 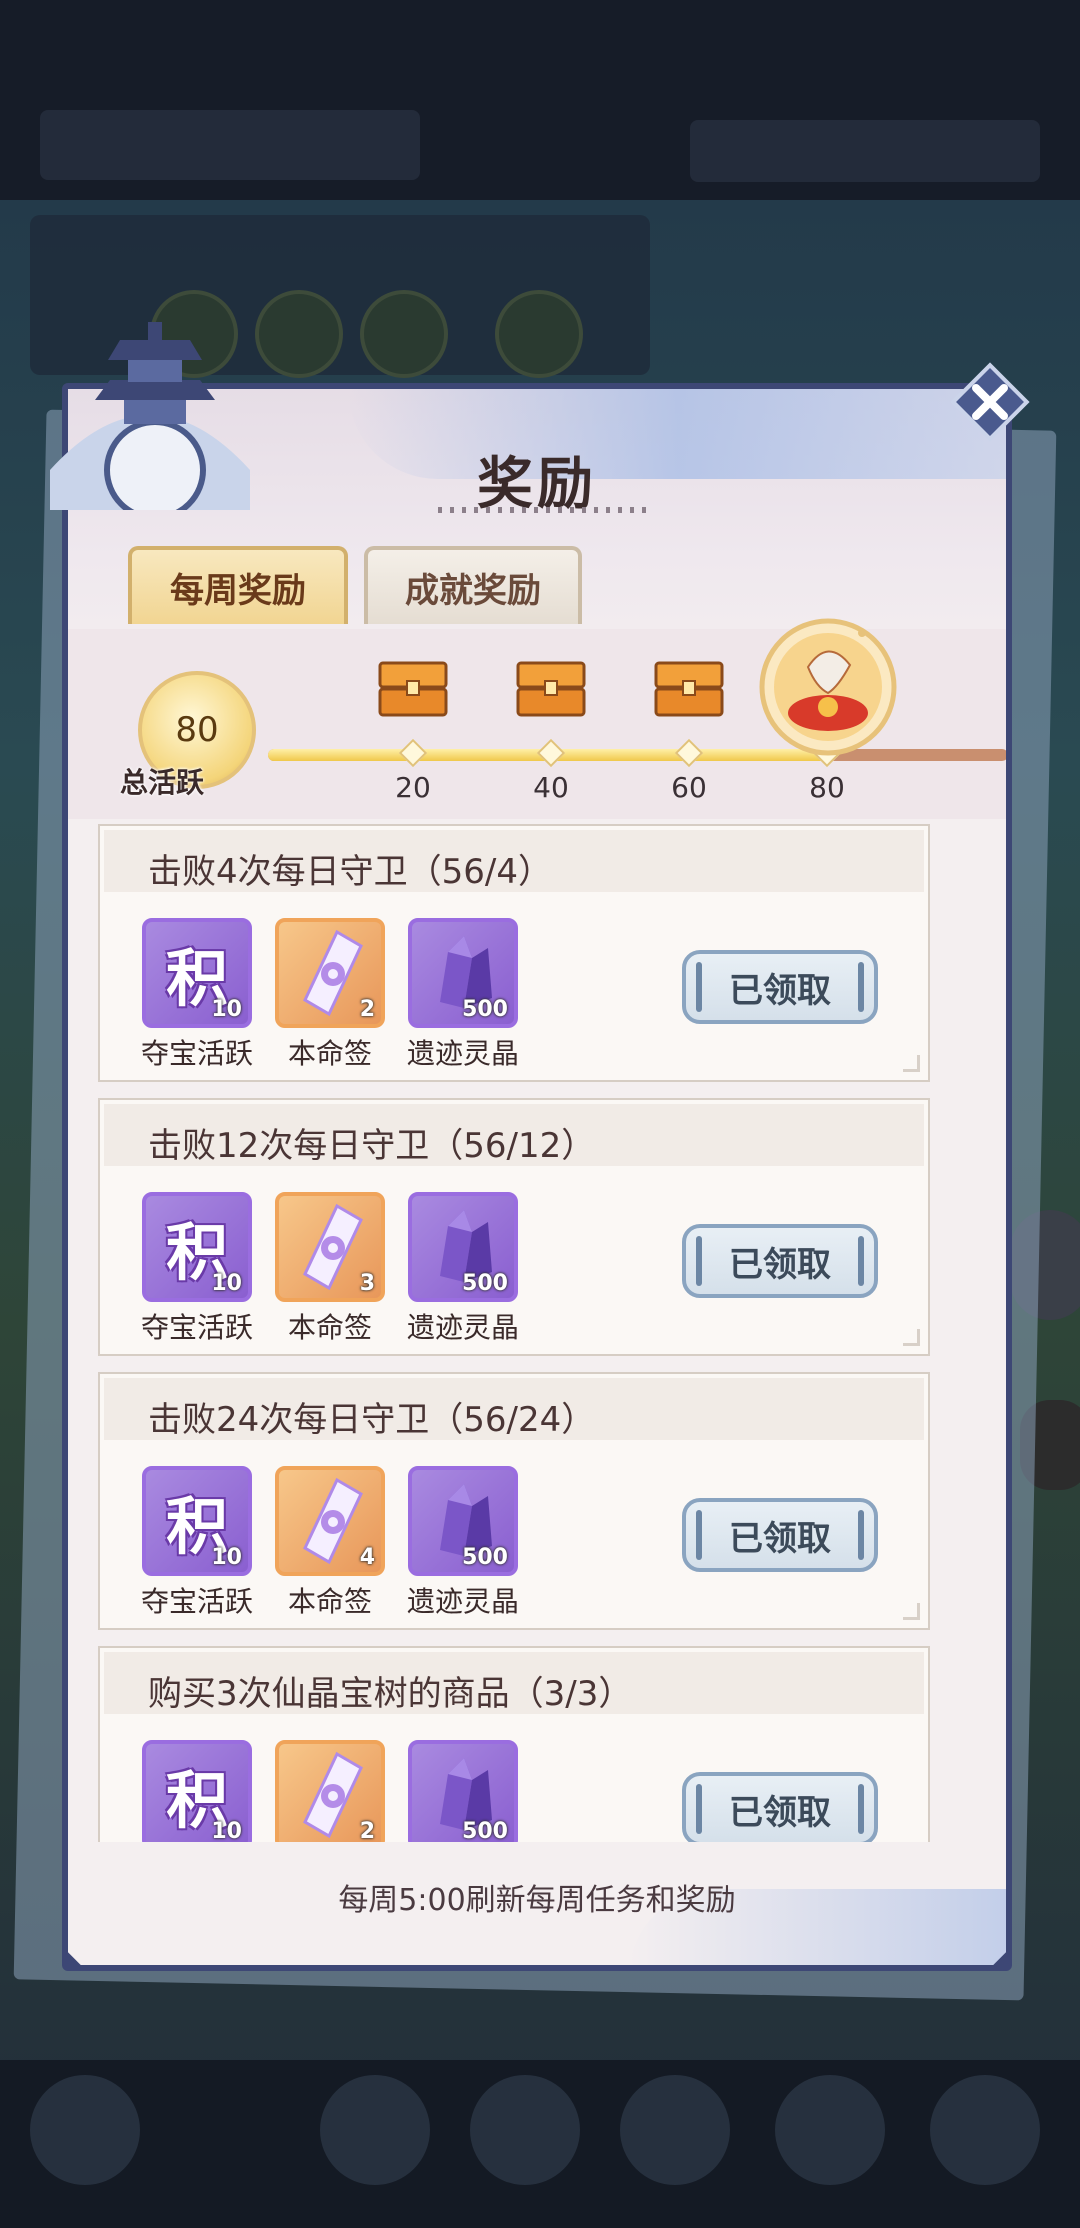 I want to click on task-title: 击败4次每日守卫（56/4）, so click(x=350, y=872).